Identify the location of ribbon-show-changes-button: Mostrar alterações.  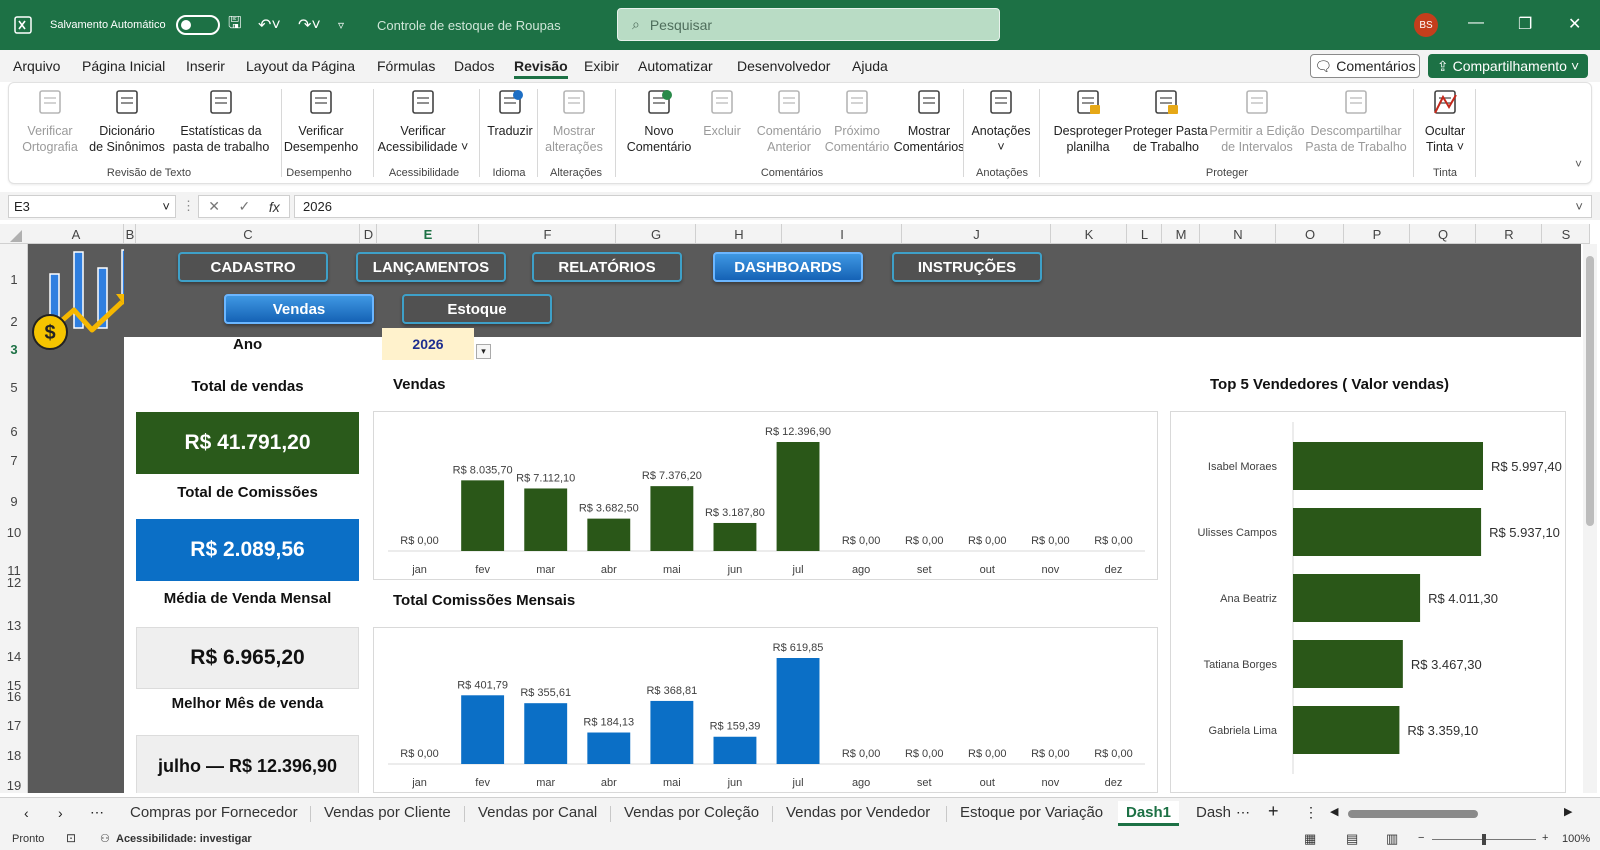
(574, 121).